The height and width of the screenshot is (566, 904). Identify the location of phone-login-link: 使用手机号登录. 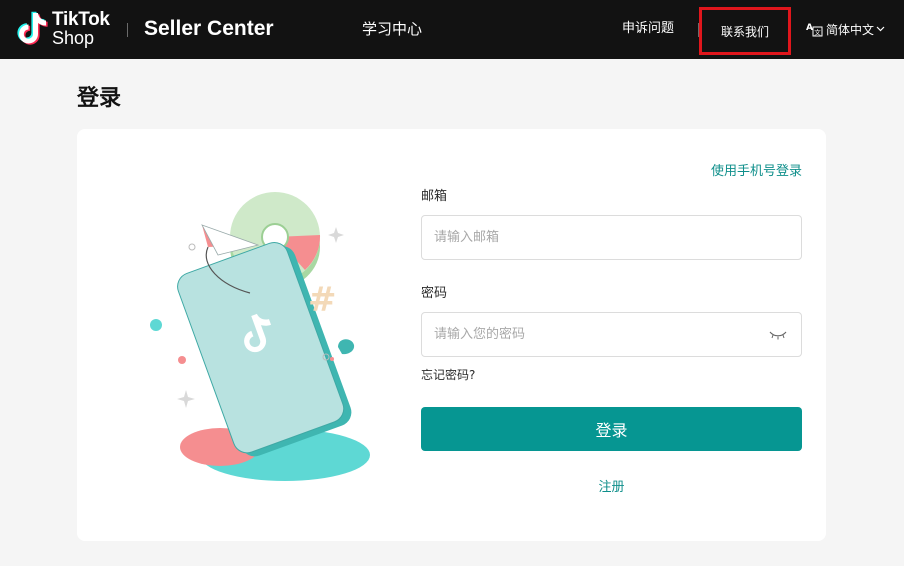
(756, 169).